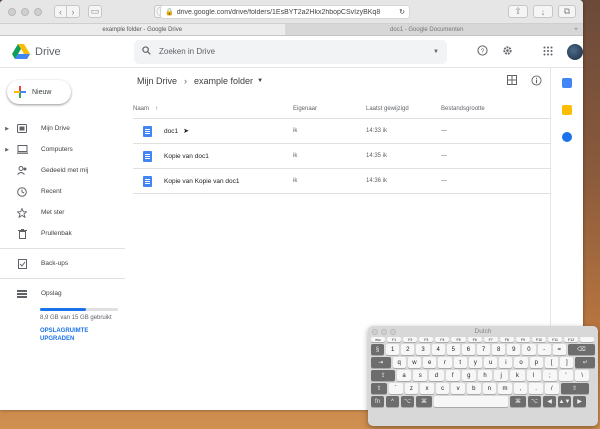  Describe the element at coordinates (536, 81) in the screenshot. I see `details-info-icon` at that location.